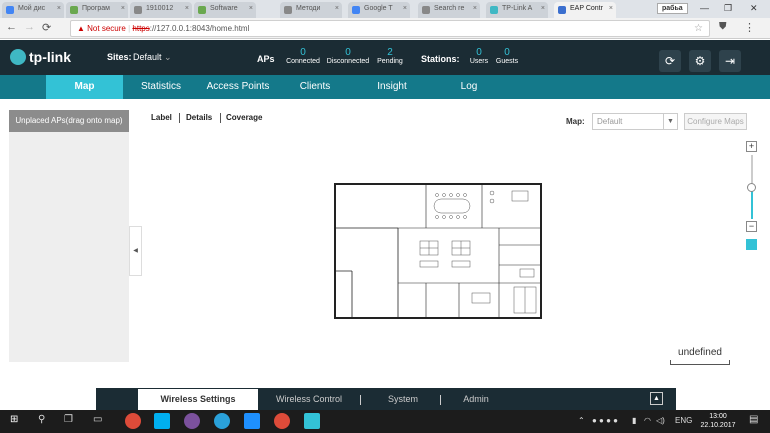  I want to click on zoom-in-button: +, so click(751, 146).